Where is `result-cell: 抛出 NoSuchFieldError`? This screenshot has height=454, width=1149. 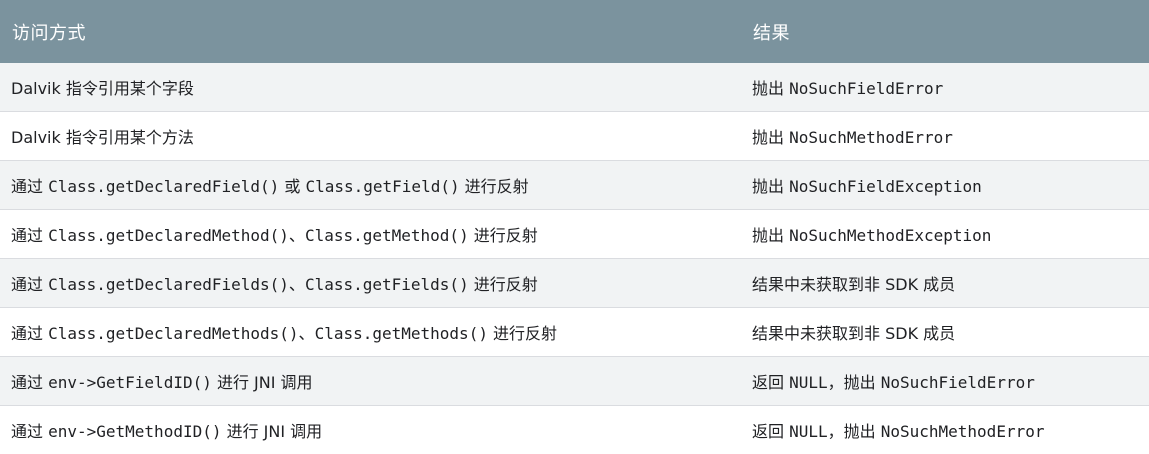
result-cell: 抛出 NoSuchFieldError is located at coordinates (945, 87).